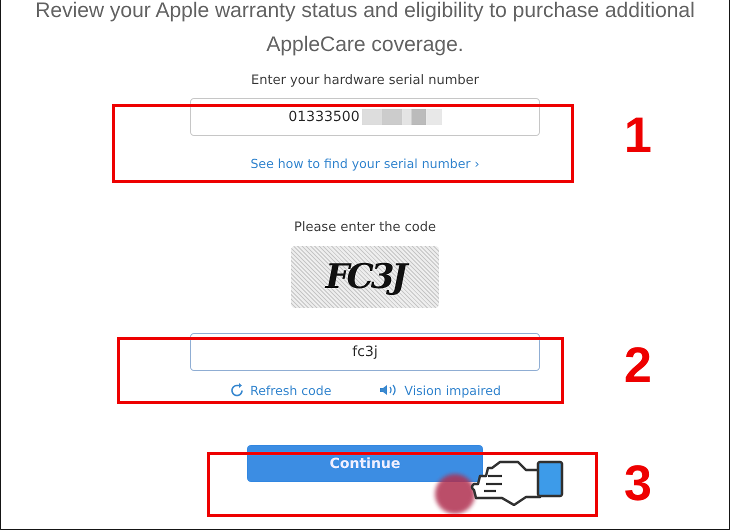  What do you see at coordinates (638, 483) in the screenshot?
I see `step-number: 3` at bounding box center [638, 483].